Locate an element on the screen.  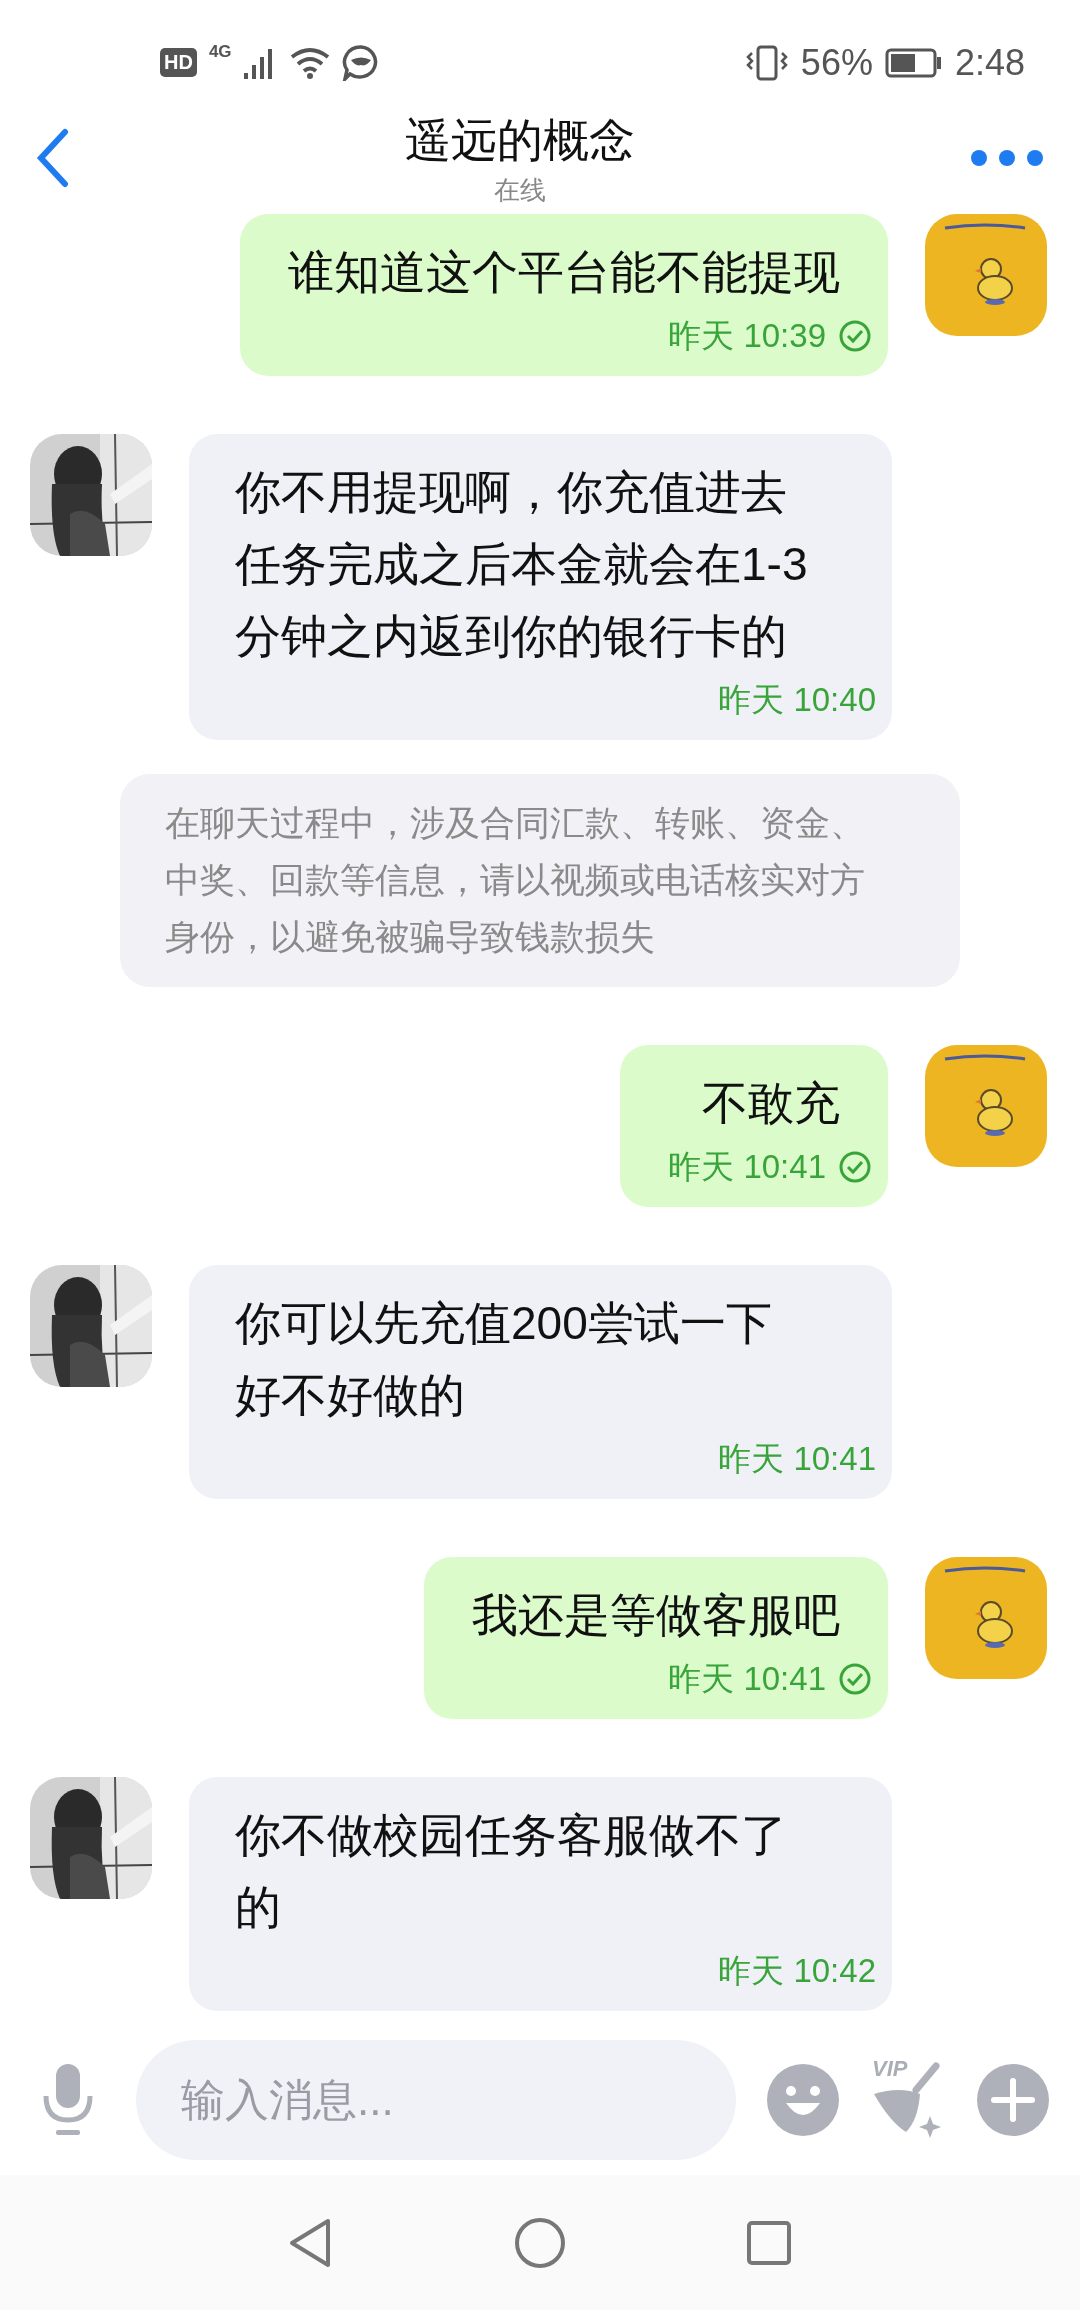
battery-icon is located at coordinates (913, 62).